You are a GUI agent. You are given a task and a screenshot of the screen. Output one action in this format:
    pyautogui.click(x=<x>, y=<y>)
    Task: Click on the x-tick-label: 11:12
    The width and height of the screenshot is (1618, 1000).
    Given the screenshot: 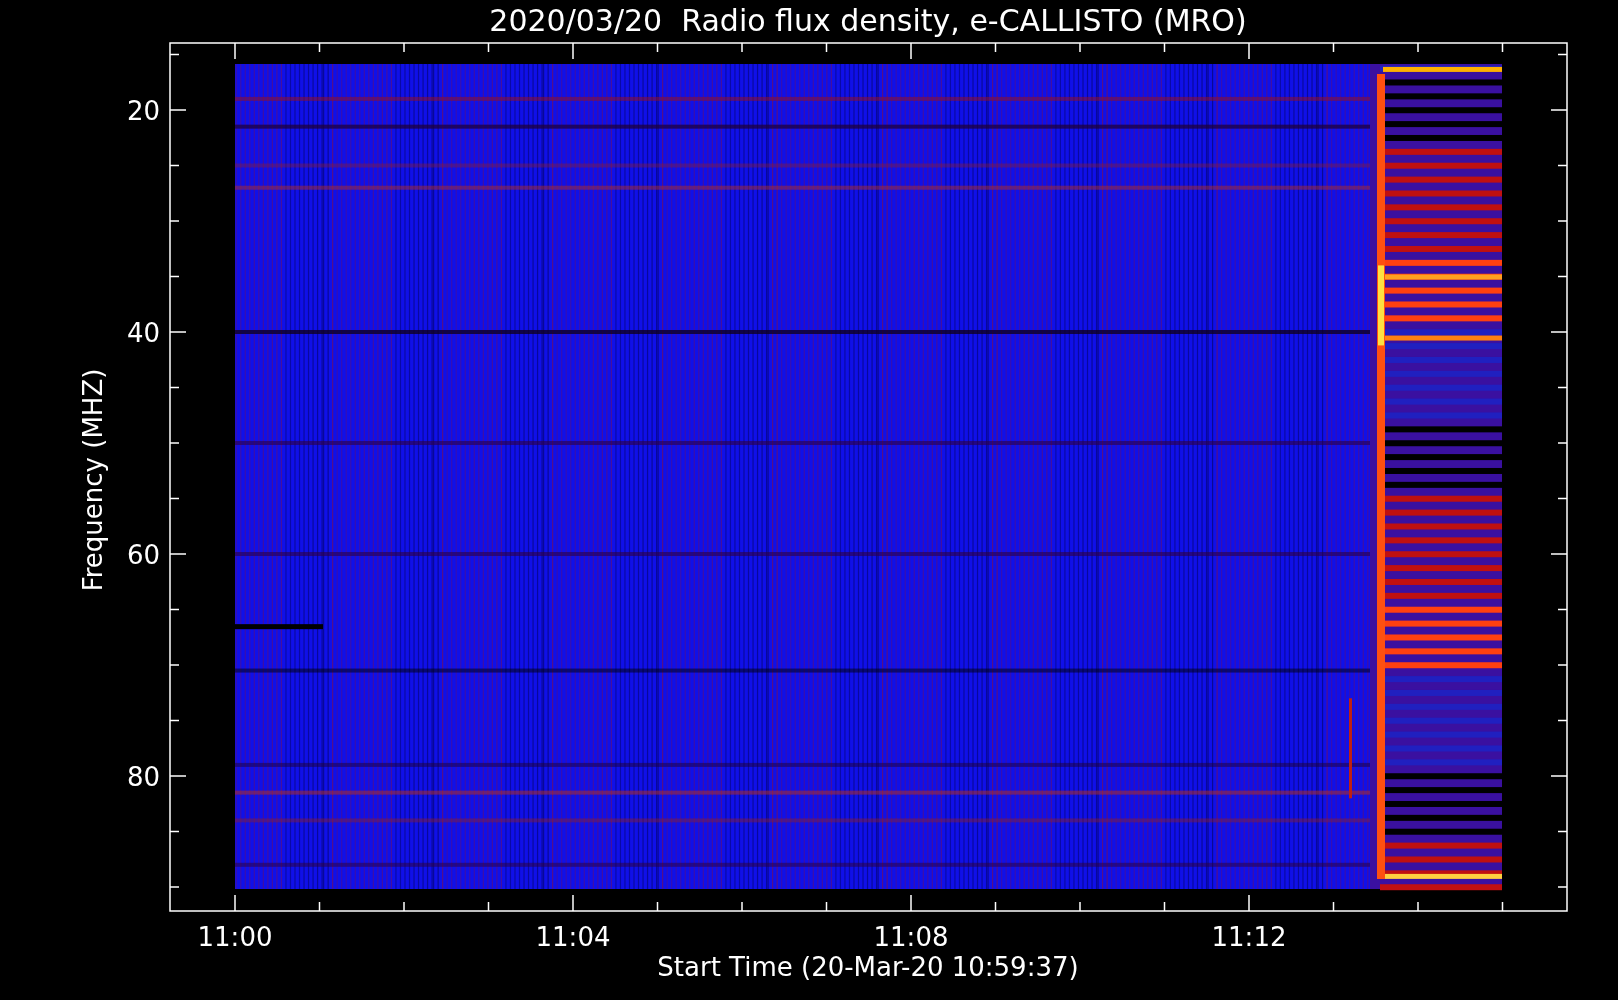 What is the action you would take?
    pyautogui.click(x=1249, y=937)
    